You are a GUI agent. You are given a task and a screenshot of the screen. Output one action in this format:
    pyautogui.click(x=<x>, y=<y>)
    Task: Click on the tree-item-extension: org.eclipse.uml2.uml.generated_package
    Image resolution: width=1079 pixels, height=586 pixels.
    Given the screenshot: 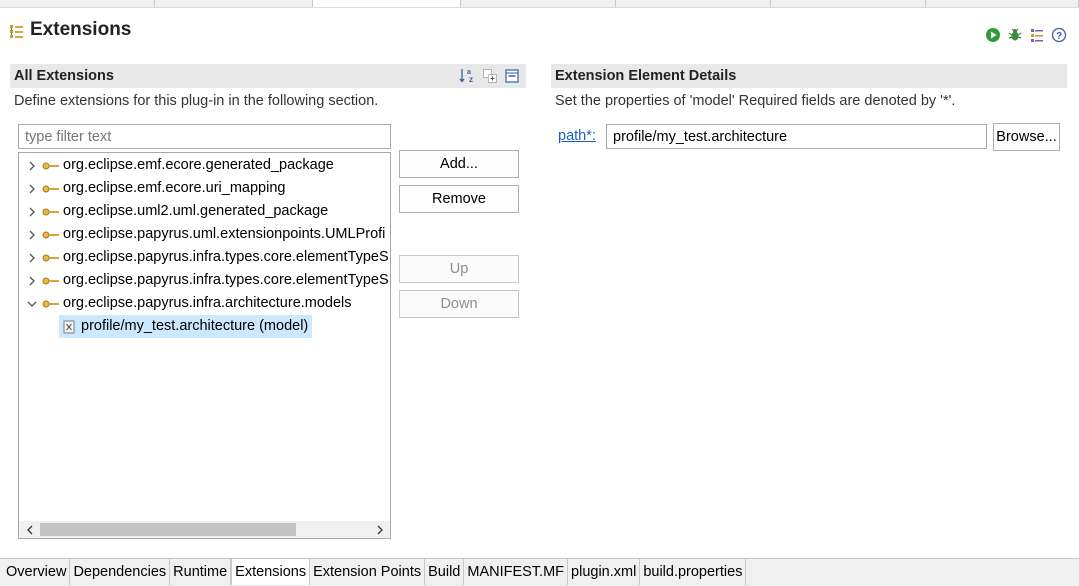 What is the action you would take?
    pyautogui.click(x=175, y=211)
    